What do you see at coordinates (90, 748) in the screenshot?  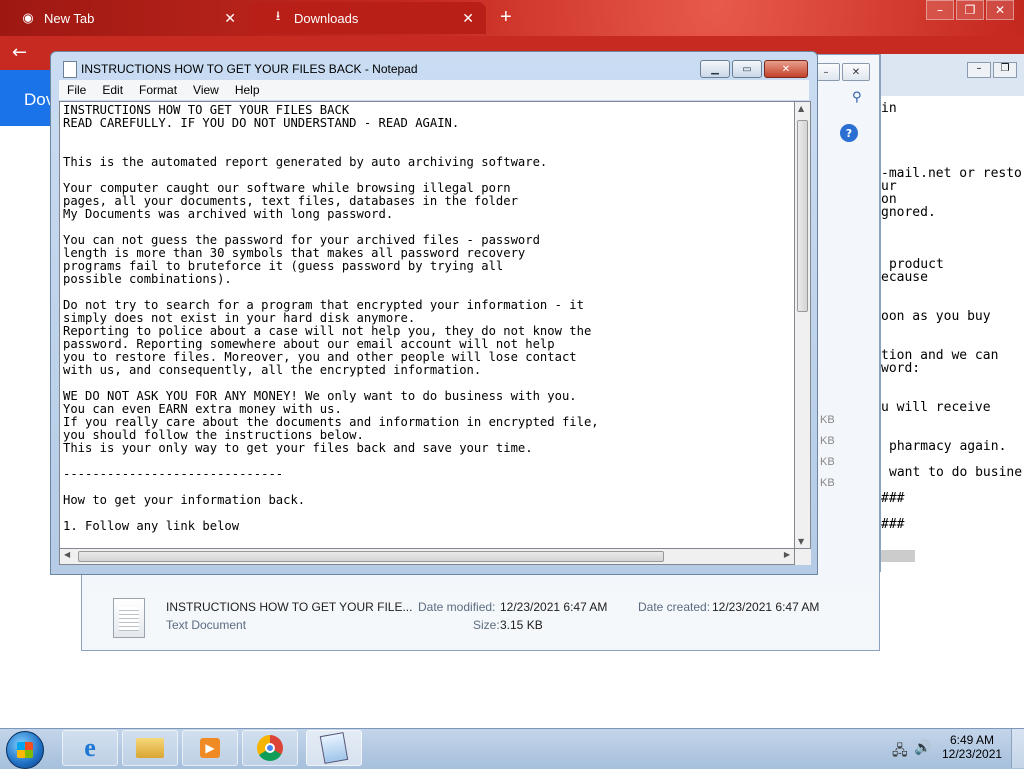 I see `internet-explorer-icon: e` at bounding box center [90, 748].